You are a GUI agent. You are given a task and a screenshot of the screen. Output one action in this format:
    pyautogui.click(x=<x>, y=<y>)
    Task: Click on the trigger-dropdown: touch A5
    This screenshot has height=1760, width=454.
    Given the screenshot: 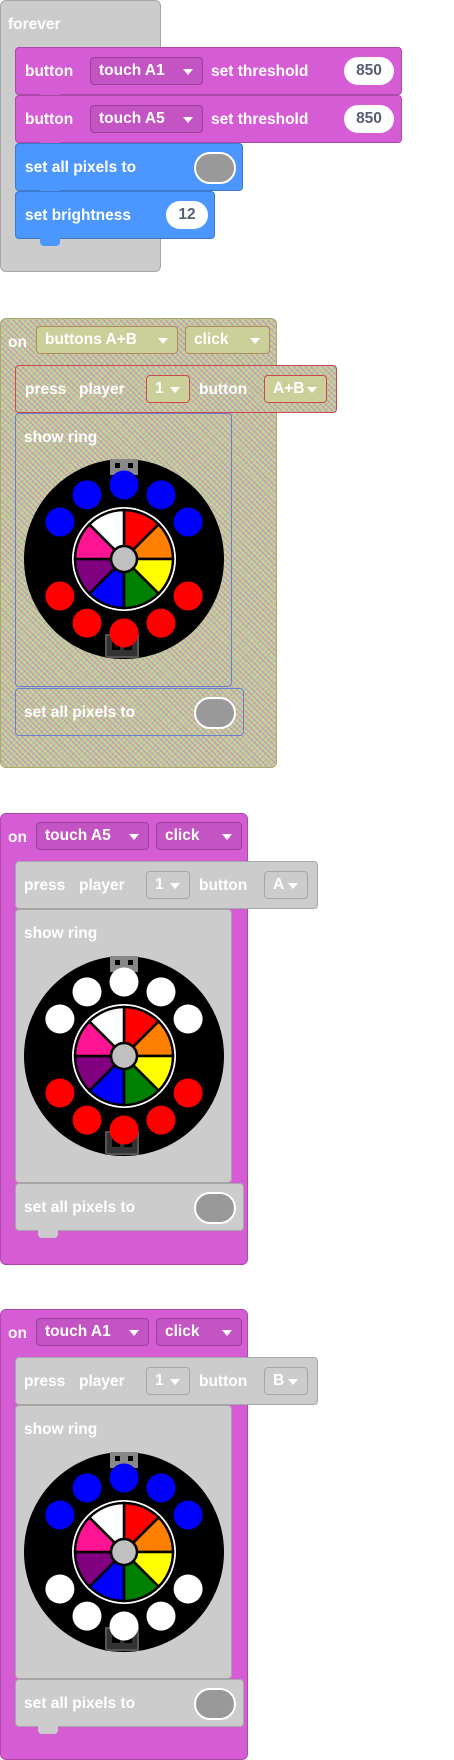 What is the action you would take?
    pyautogui.click(x=92, y=836)
    